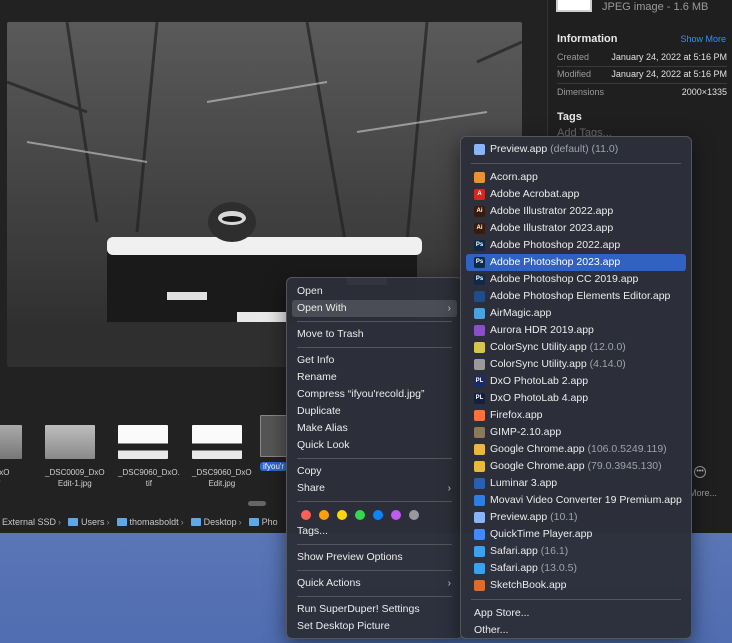 This screenshot has width=732, height=643. What do you see at coordinates (555, 245) in the screenshot?
I see `app-name: Adobe Photoshop 2022.app` at bounding box center [555, 245].